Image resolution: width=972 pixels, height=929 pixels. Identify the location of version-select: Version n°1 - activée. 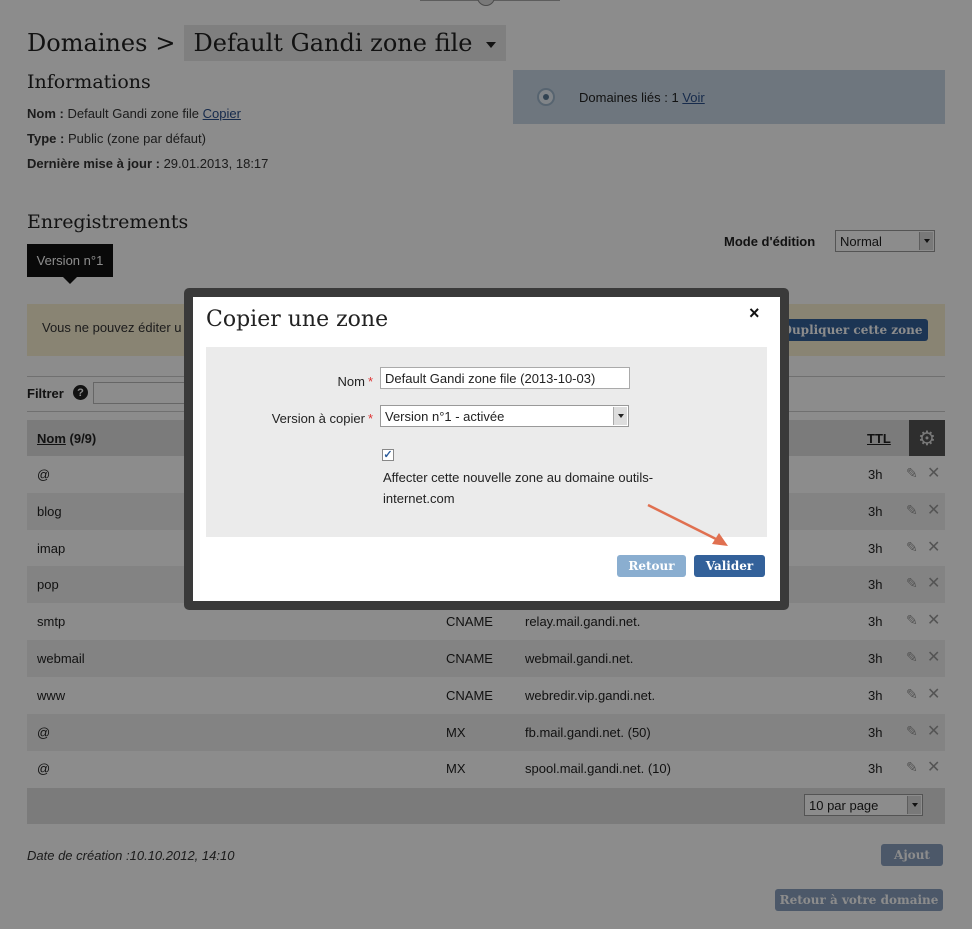
(504, 416).